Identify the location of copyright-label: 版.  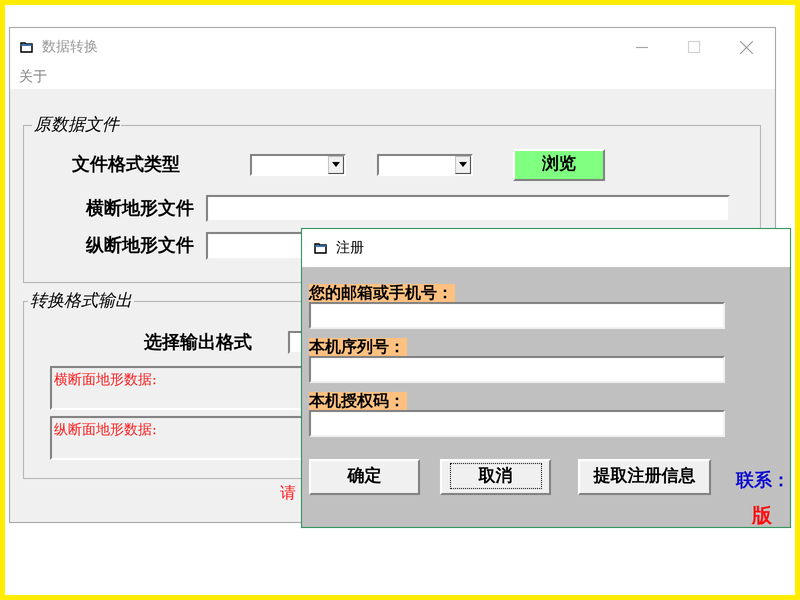
(762, 515).